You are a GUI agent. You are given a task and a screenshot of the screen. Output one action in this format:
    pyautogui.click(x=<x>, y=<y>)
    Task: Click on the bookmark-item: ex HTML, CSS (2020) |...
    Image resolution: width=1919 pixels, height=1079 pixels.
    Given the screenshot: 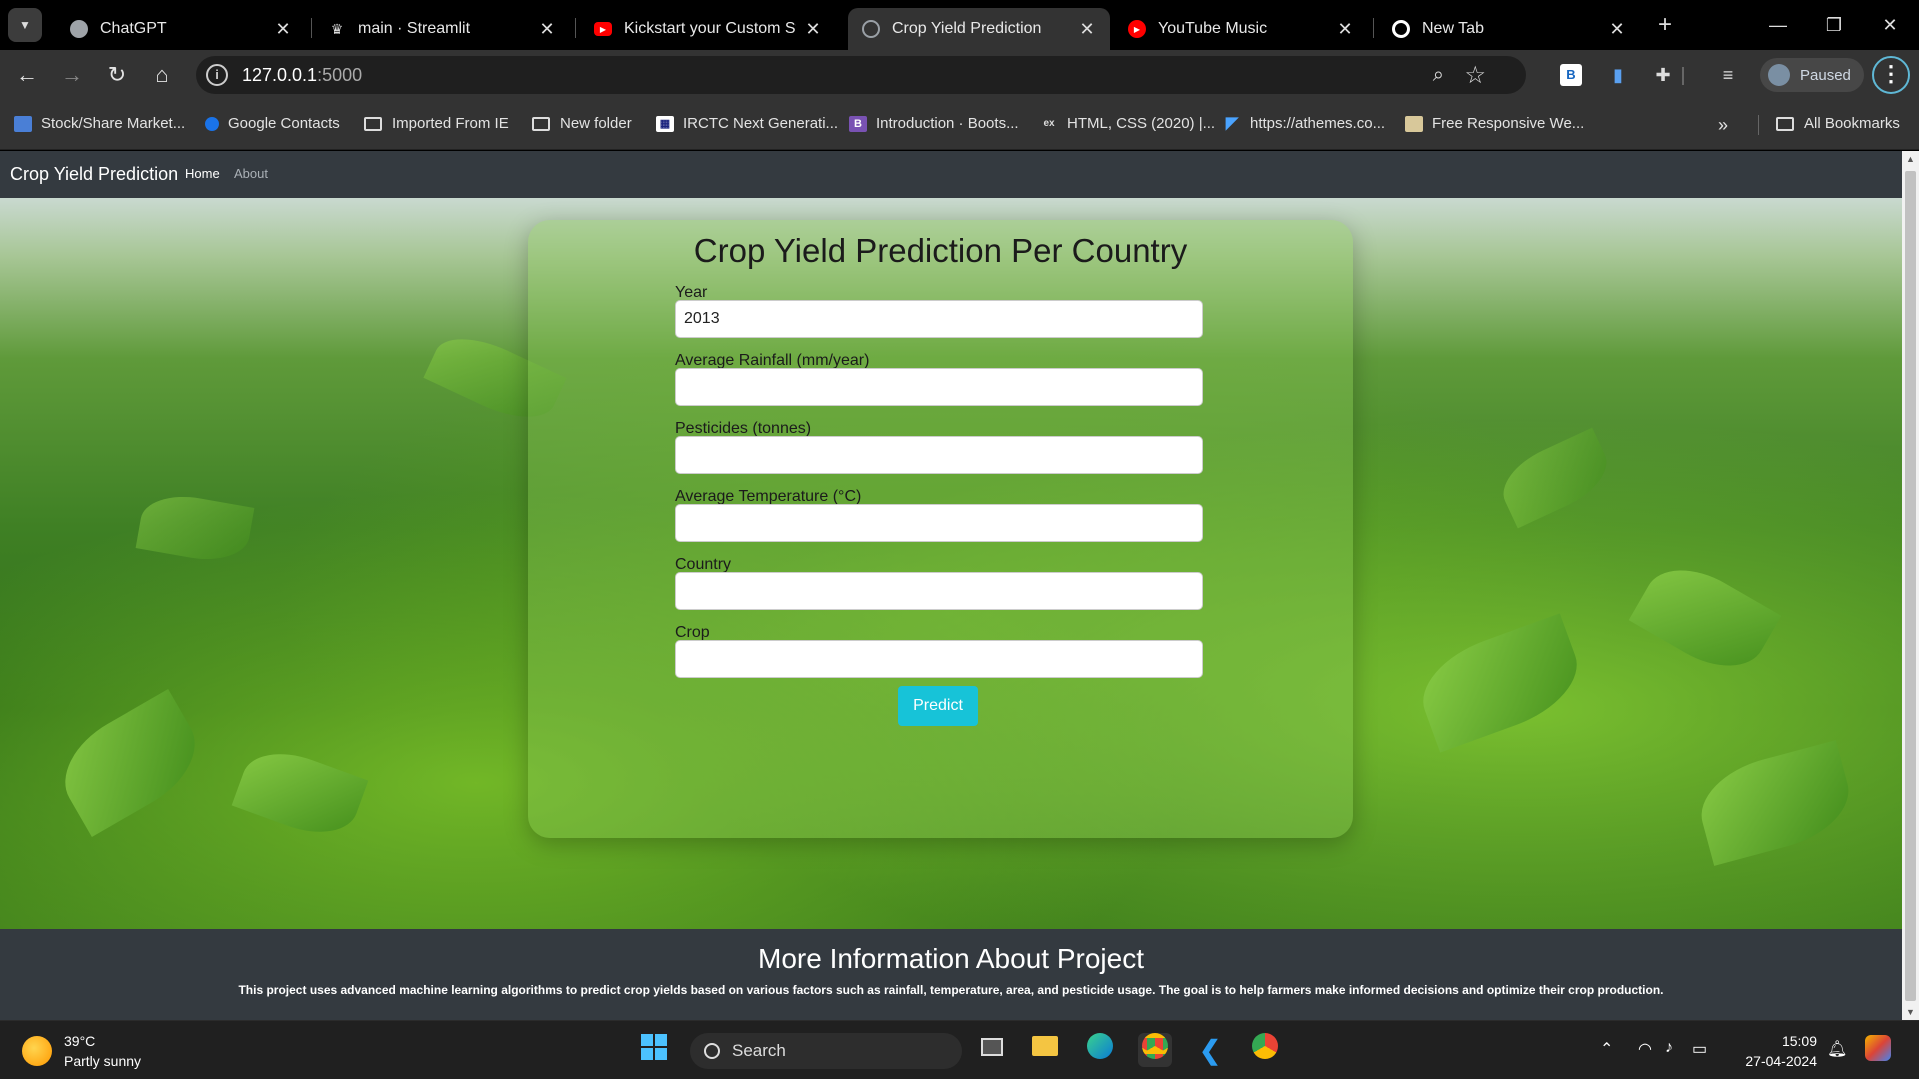 What is the action you would take?
    pyautogui.click(x=1127, y=123)
    